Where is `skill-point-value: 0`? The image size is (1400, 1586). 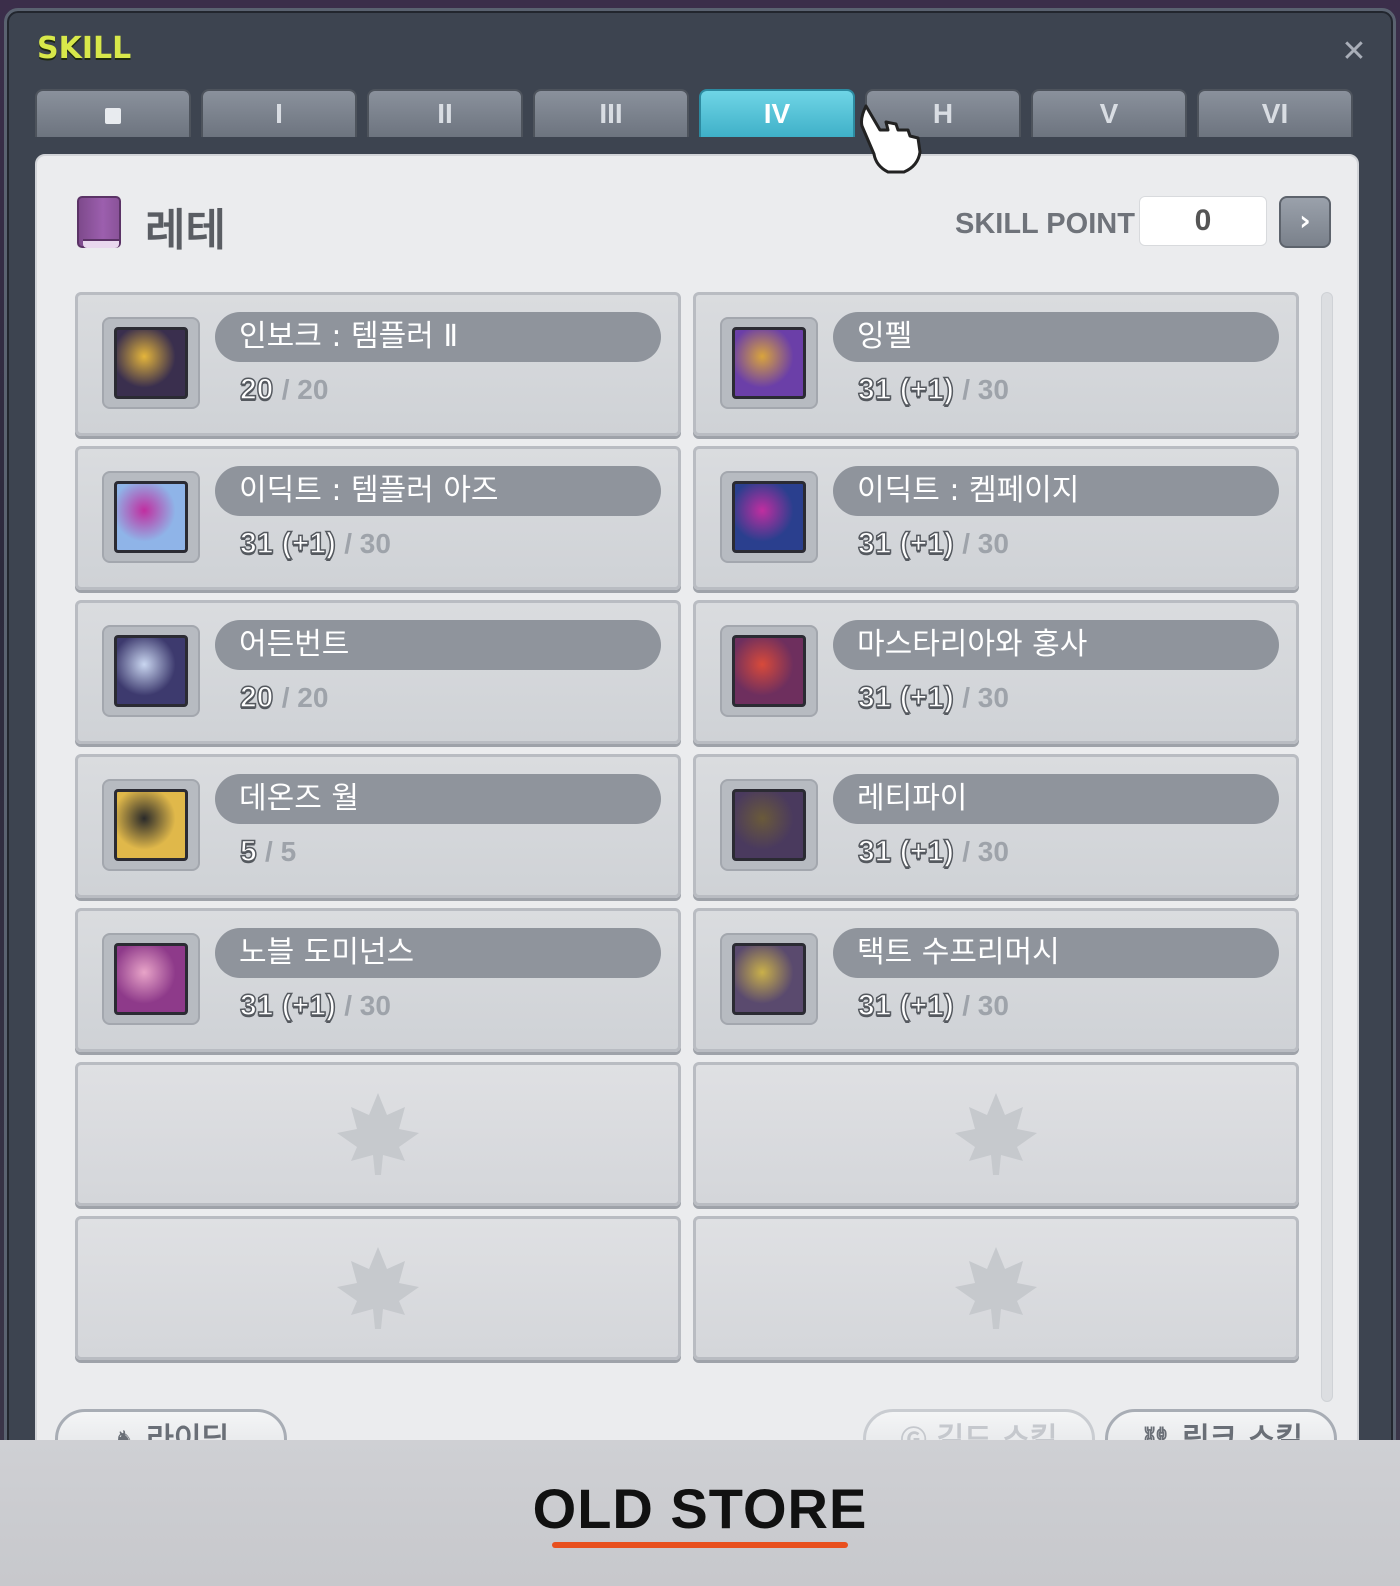
skill-point-value: 0 is located at coordinates (1203, 221).